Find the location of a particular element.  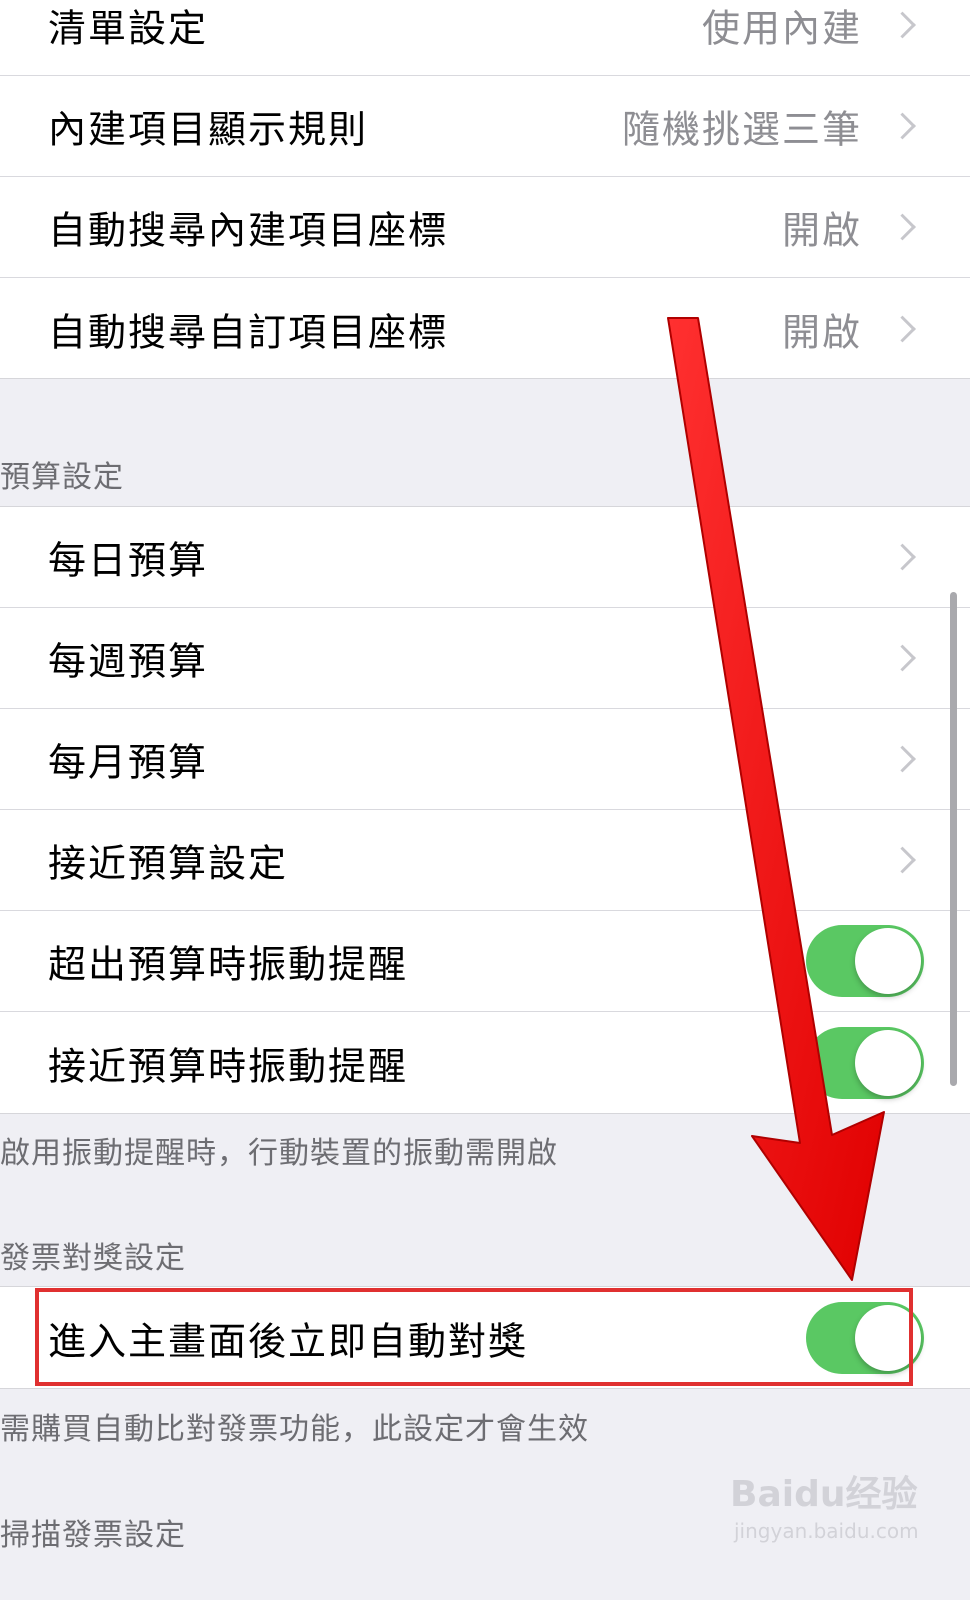

row-value: 使用內建 is located at coordinates (781, 28).